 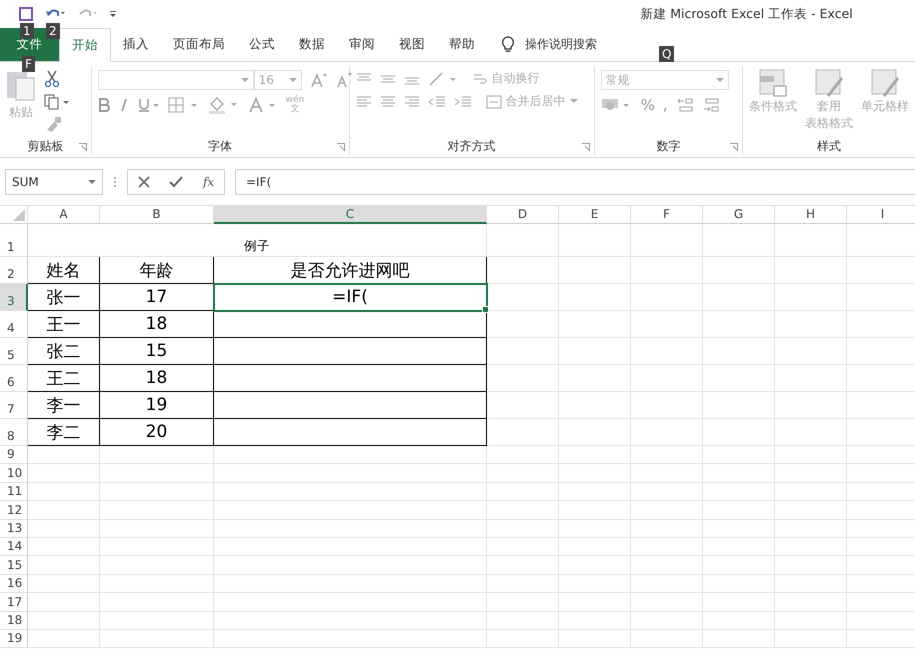 I want to click on ribbon-tab: 审阅, so click(x=362, y=44).